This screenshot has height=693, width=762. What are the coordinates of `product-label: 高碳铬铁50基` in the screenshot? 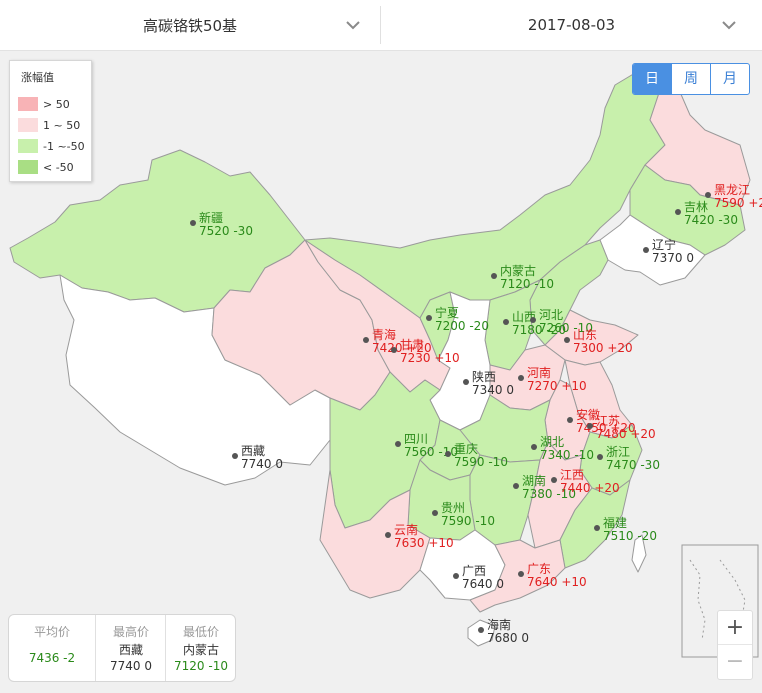 It's located at (190, 25).